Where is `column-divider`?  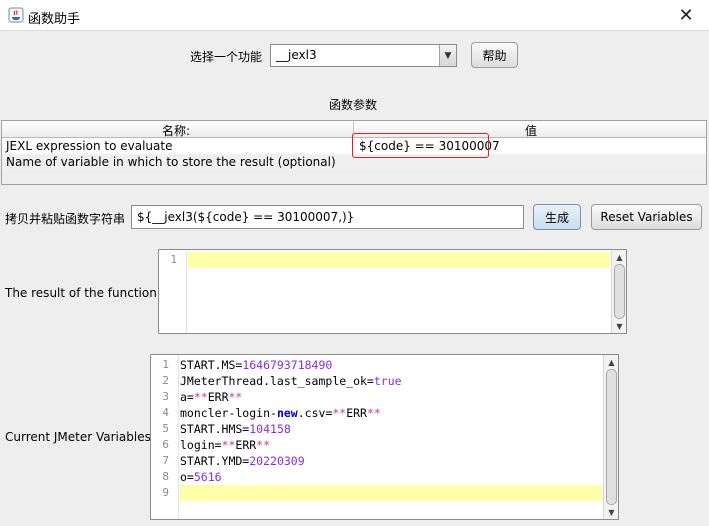
column-divider is located at coordinates (353, 129).